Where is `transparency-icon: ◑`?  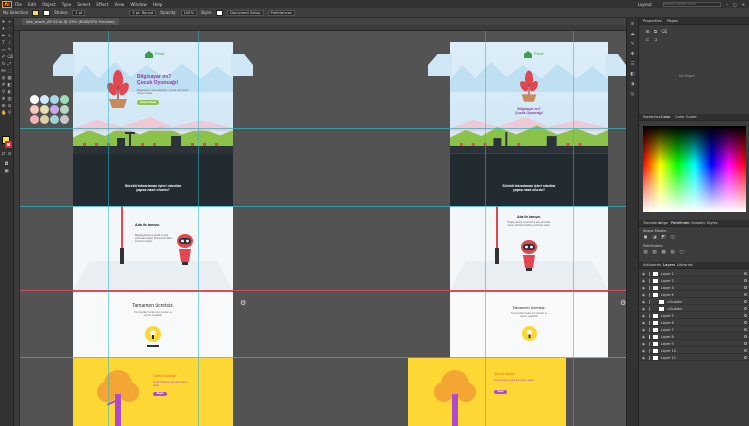
transparency-icon: ◑ is located at coordinates (632, 84).